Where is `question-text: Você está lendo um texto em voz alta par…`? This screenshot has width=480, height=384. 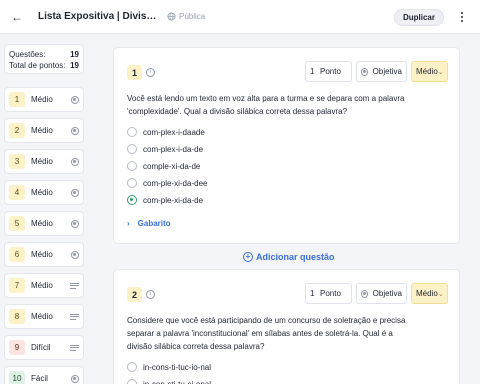
question-text: Você está lendo um texto em voz alta par… is located at coordinates (266, 105).